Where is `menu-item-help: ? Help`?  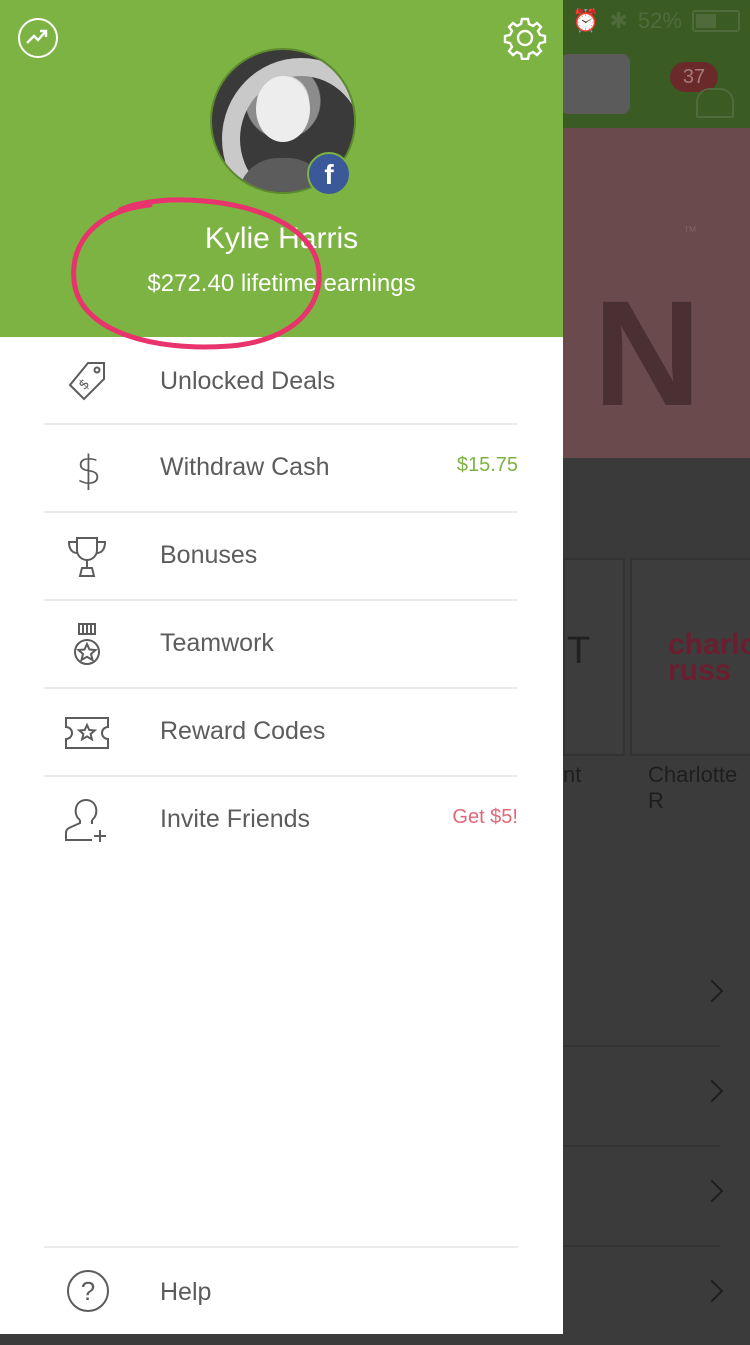
menu-item-help: ? Help is located at coordinates (281, 1291).